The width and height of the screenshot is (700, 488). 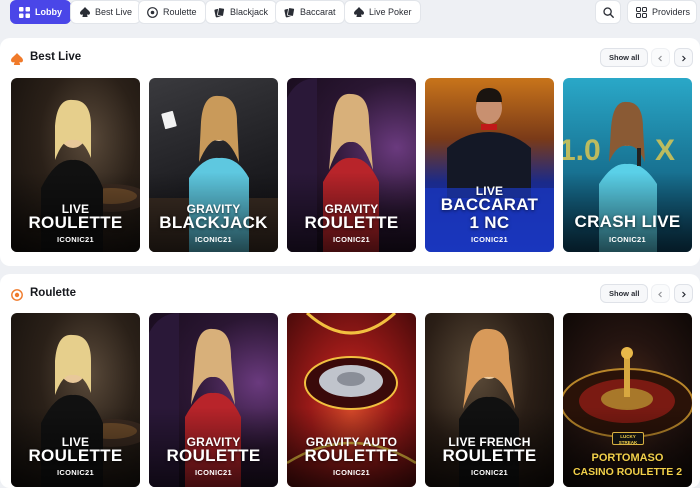 What do you see at coordinates (665, 150) in the screenshot?
I see `svg-text: X` at bounding box center [665, 150].